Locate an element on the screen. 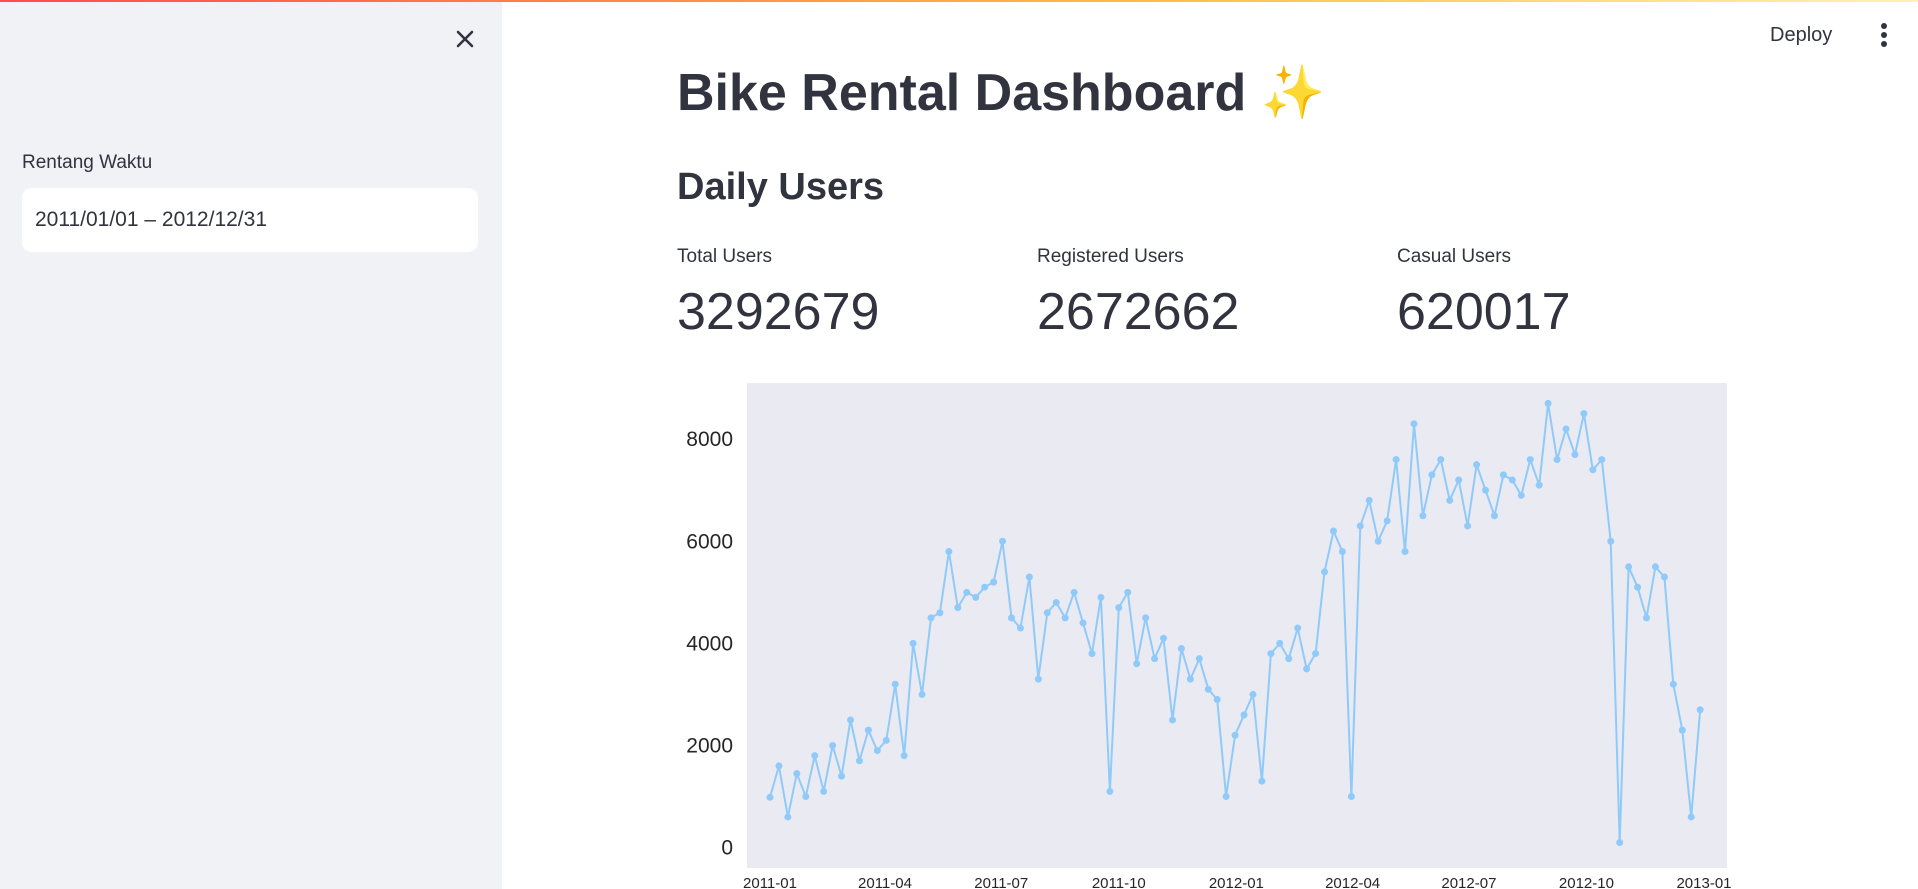  x-tick-label: 2011-04 is located at coordinates (885, 882).